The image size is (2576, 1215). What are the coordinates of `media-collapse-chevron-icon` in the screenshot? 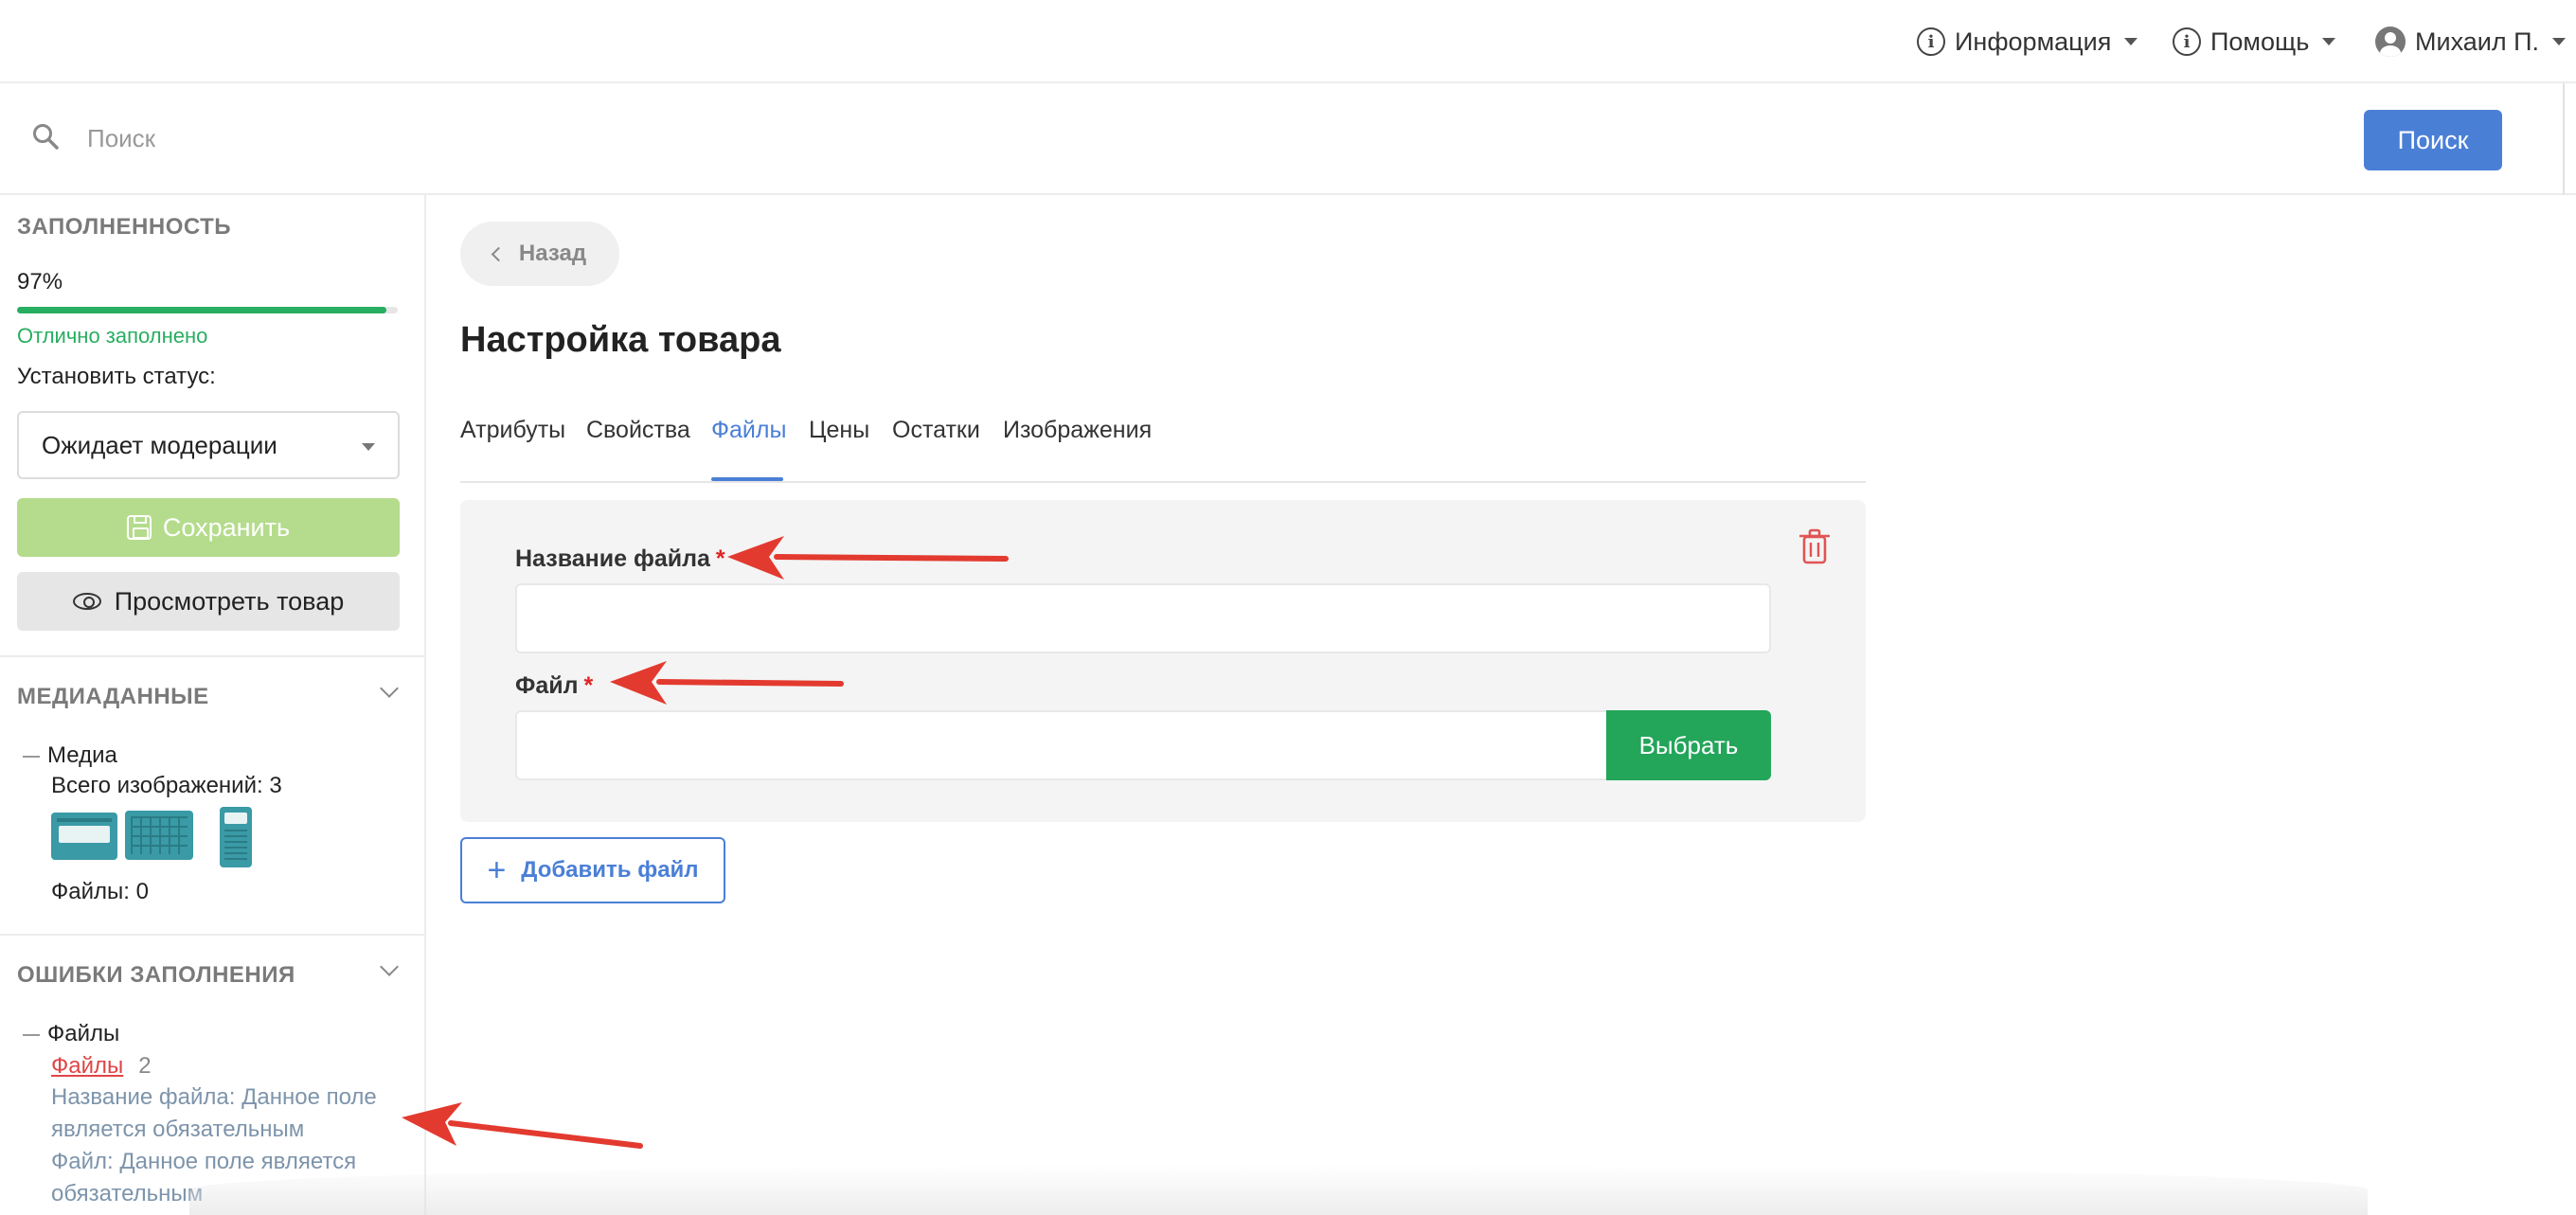 It's located at (389, 689).